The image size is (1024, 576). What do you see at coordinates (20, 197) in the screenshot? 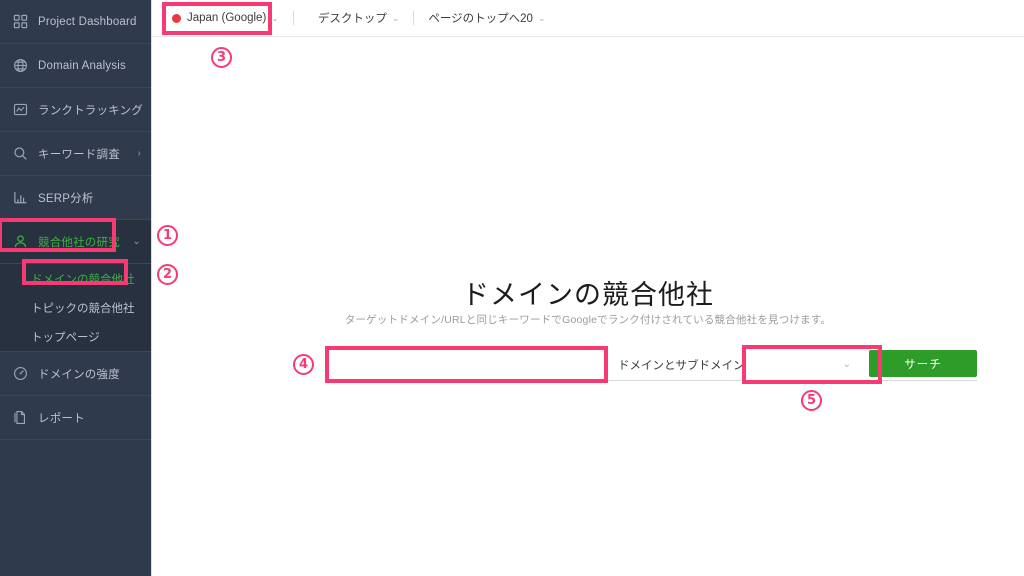
I see `bar-chart-icon` at bounding box center [20, 197].